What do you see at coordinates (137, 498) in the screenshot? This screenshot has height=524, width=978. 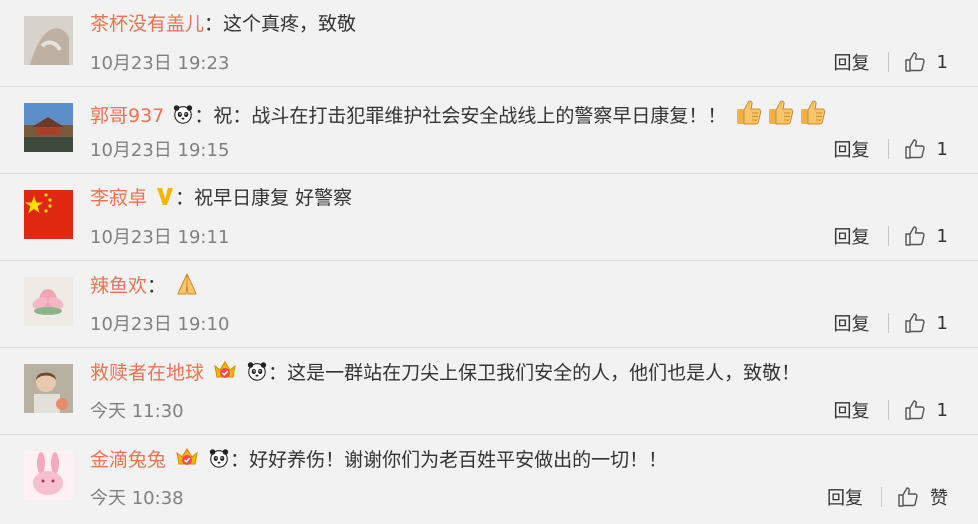 I see `comment-timestamp: 今天 10:38` at bounding box center [137, 498].